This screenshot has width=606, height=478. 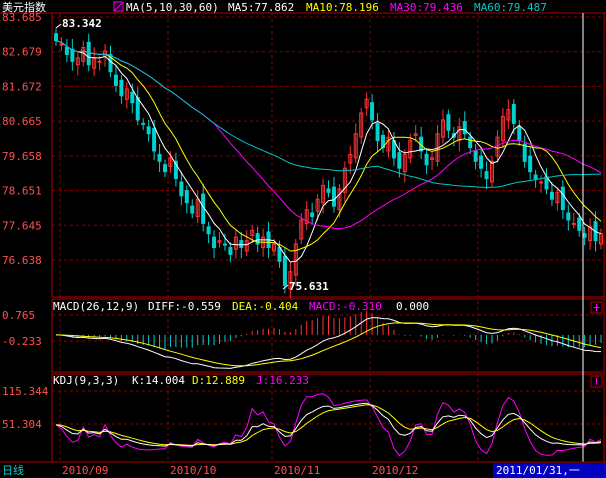 I want to click on ma-label: MA(5,10,30,60), so click(x=172, y=7).